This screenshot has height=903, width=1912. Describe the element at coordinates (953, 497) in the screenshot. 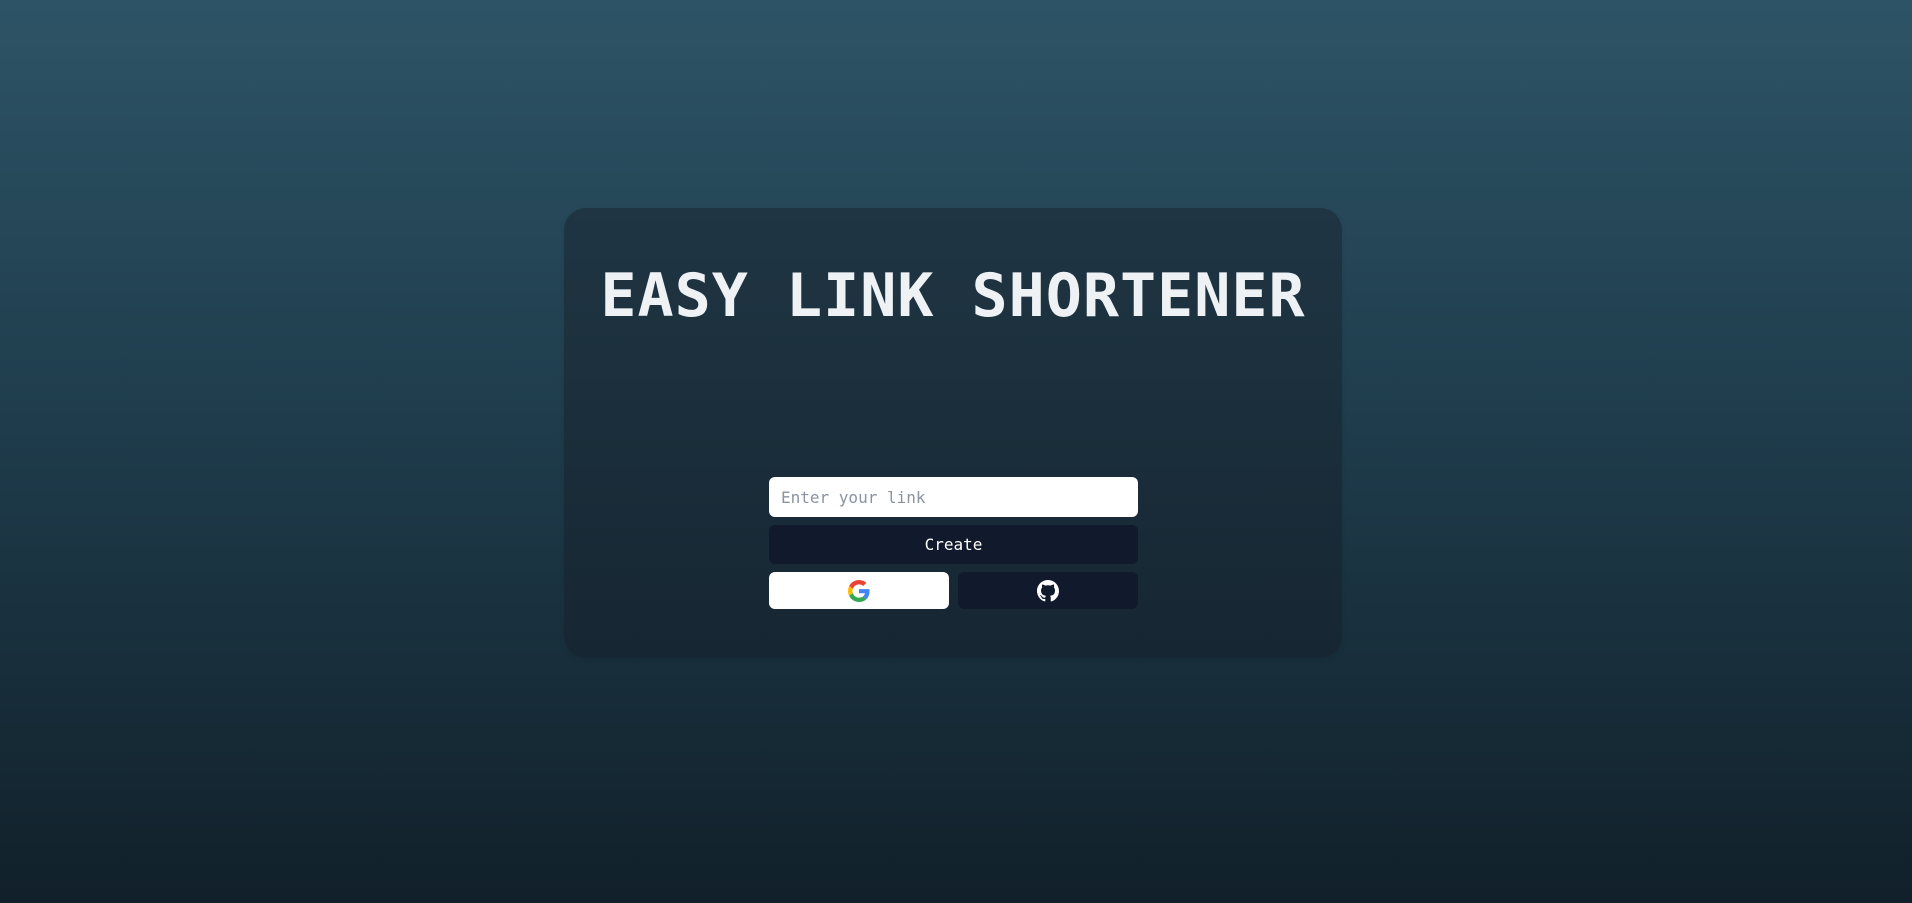

I see `link-input` at that location.